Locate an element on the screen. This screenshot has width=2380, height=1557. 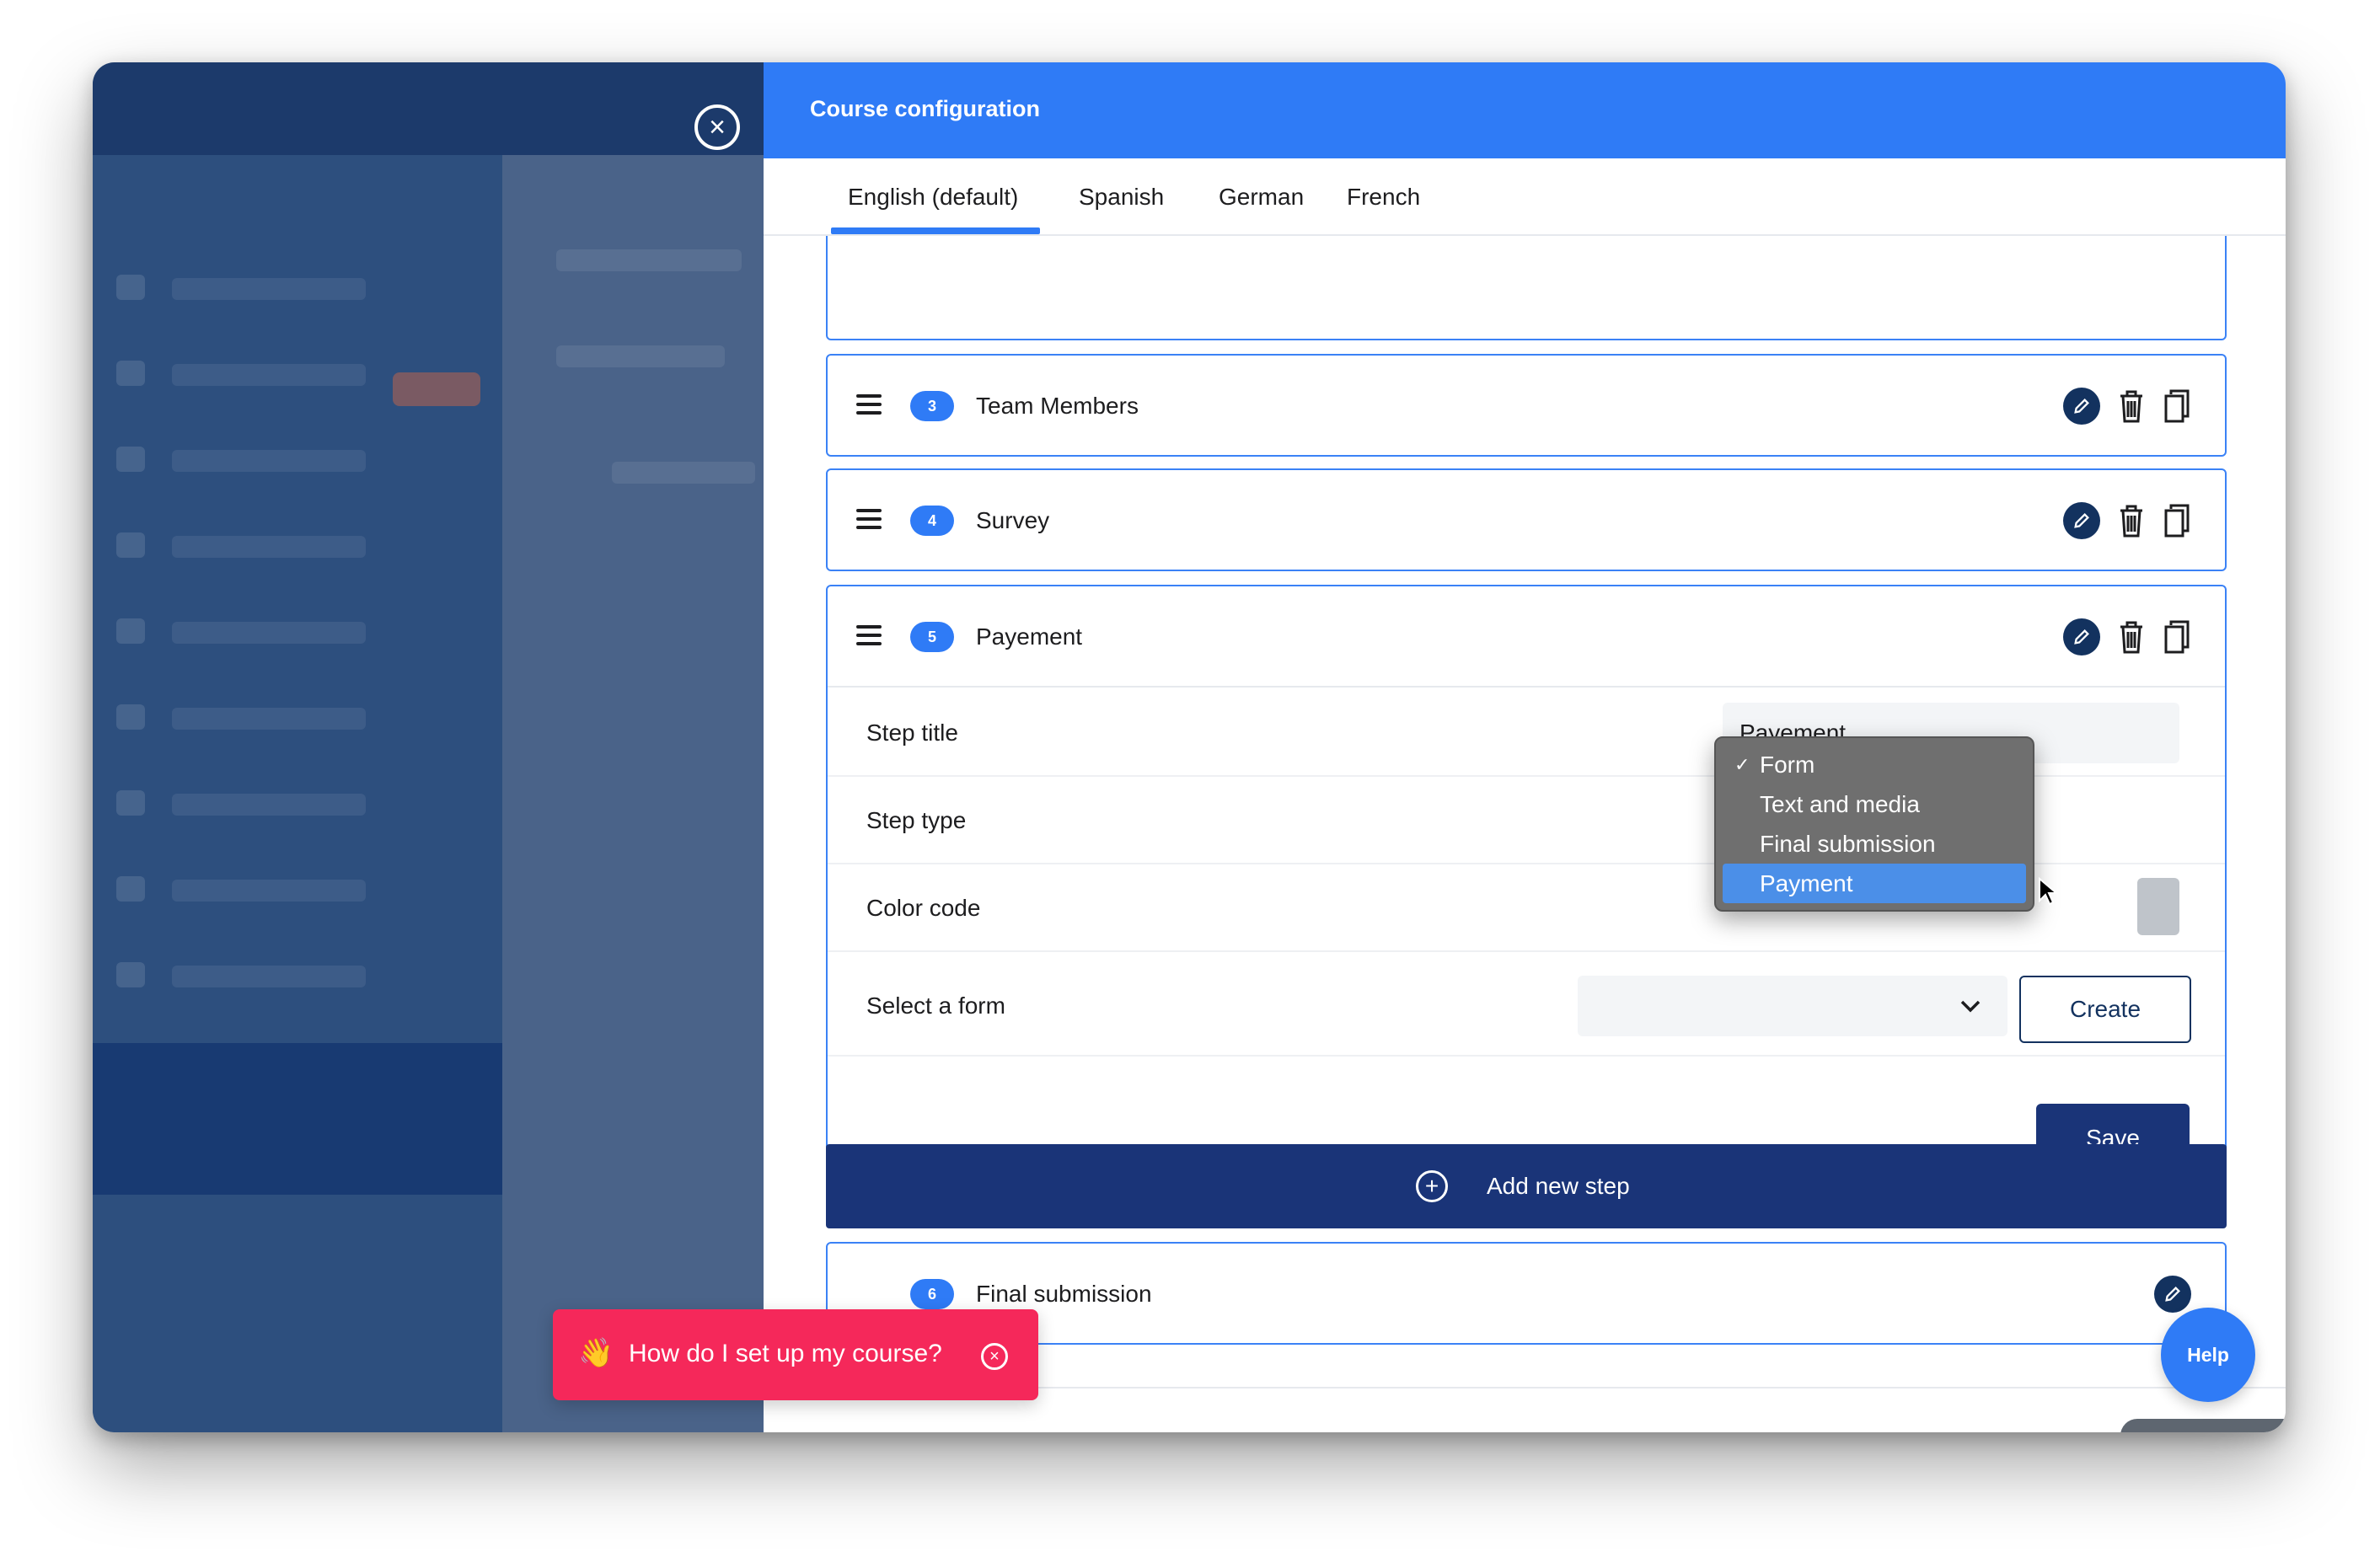
step-type-label: Step type is located at coordinates (916, 820).